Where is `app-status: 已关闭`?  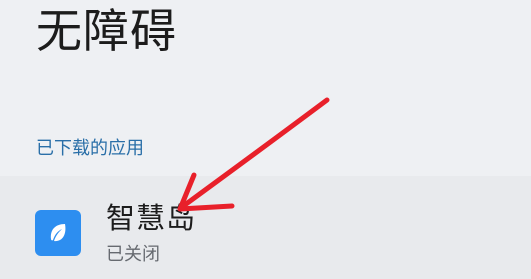 app-status: 已关闭 is located at coordinates (133, 254).